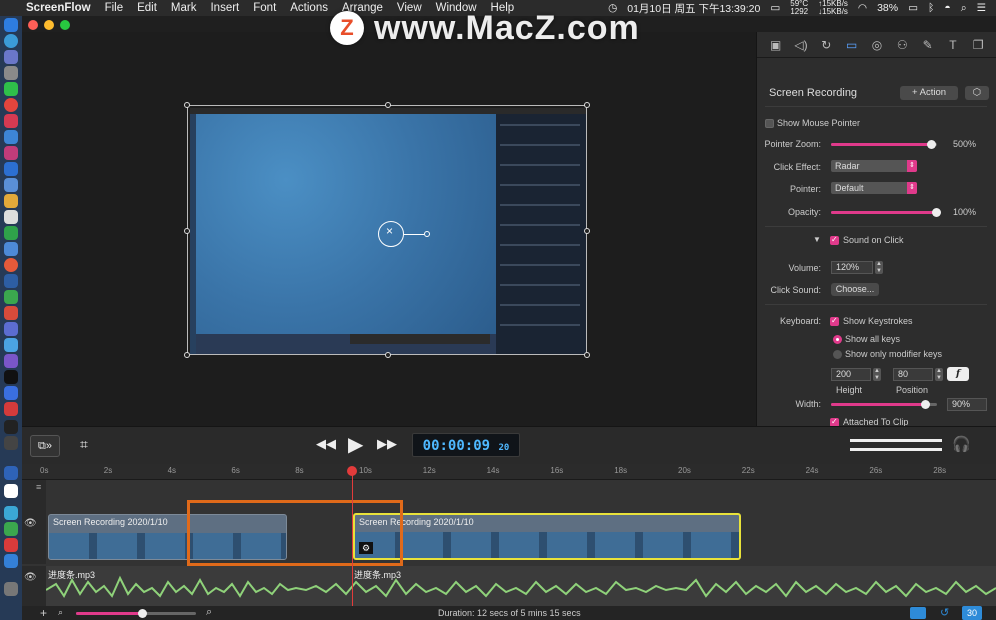 The image size is (996, 620). Describe the element at coordinates (114, 8) in the screenshot. I see `menu-file: File` at that location.